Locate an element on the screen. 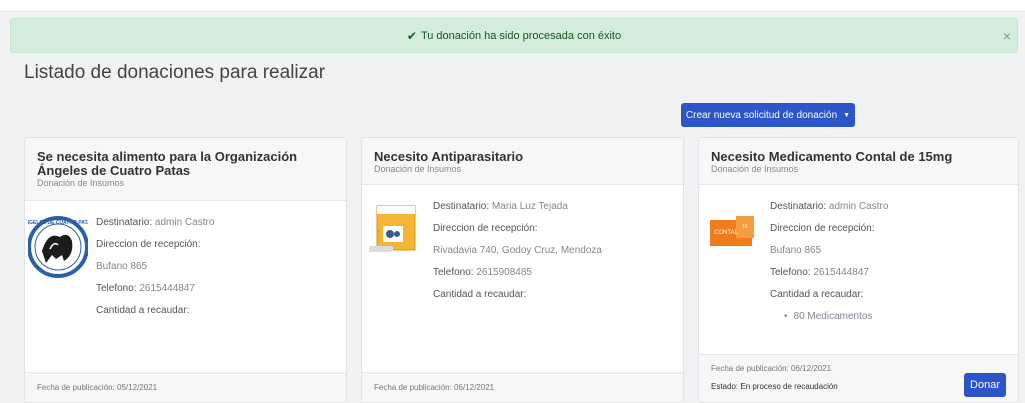 The image size is (1025, 403). list-item: 80 Medicamentos is located at coordinates (836, 317).